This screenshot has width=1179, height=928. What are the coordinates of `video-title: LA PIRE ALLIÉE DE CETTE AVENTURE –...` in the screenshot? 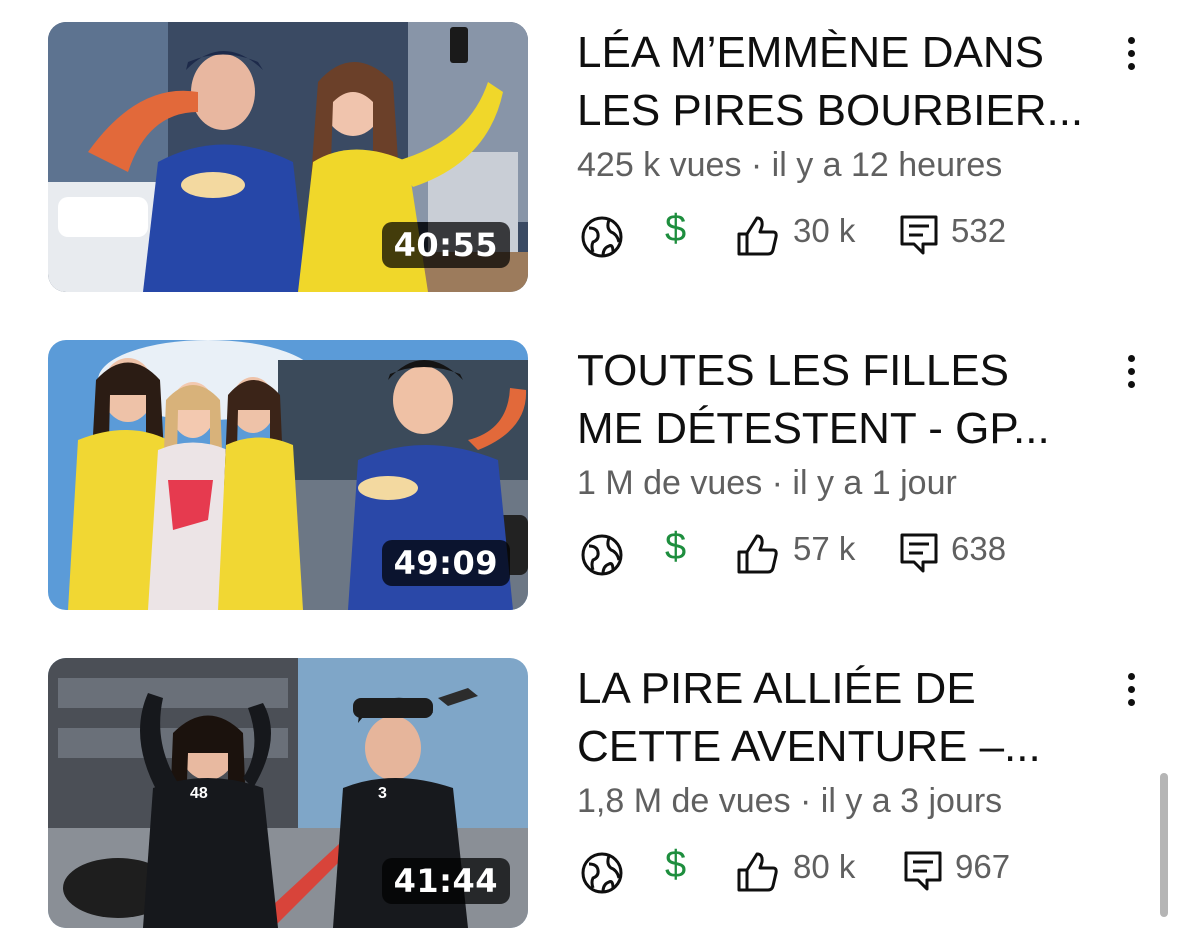 It's located at (837, 718).